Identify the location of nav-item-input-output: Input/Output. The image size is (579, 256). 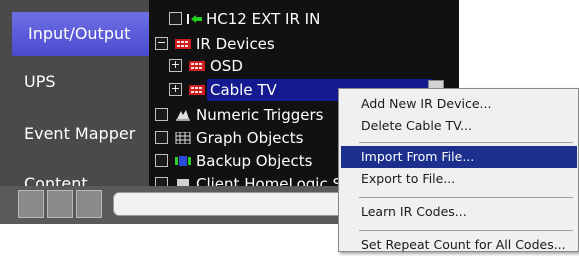
(80, 34).